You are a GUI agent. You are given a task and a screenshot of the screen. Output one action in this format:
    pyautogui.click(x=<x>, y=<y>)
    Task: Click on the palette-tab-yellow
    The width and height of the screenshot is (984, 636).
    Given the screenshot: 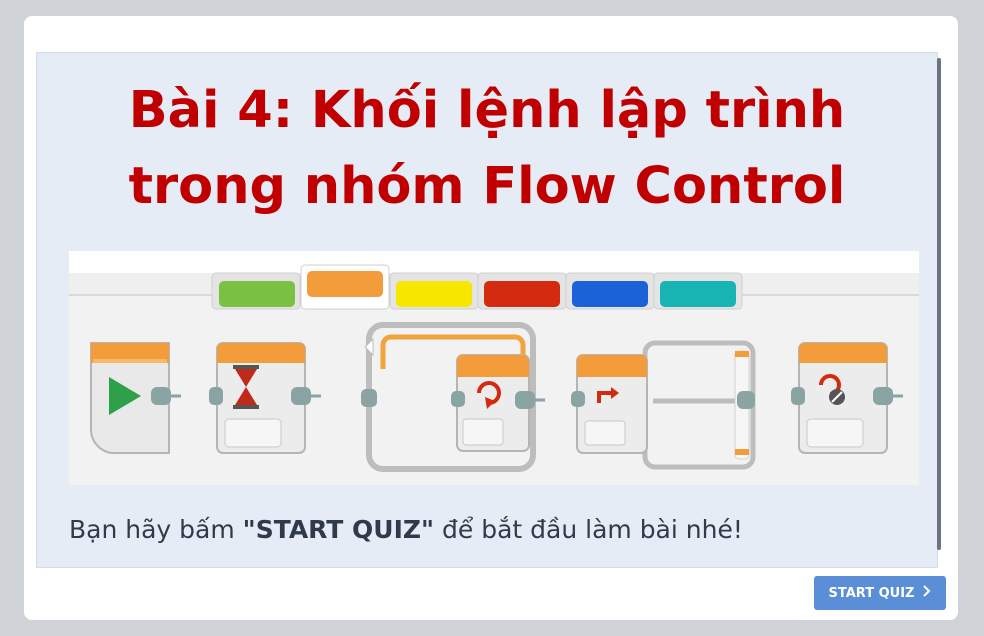 What is the action you would take?
    pyautogui.click(x=434, y=294)
    